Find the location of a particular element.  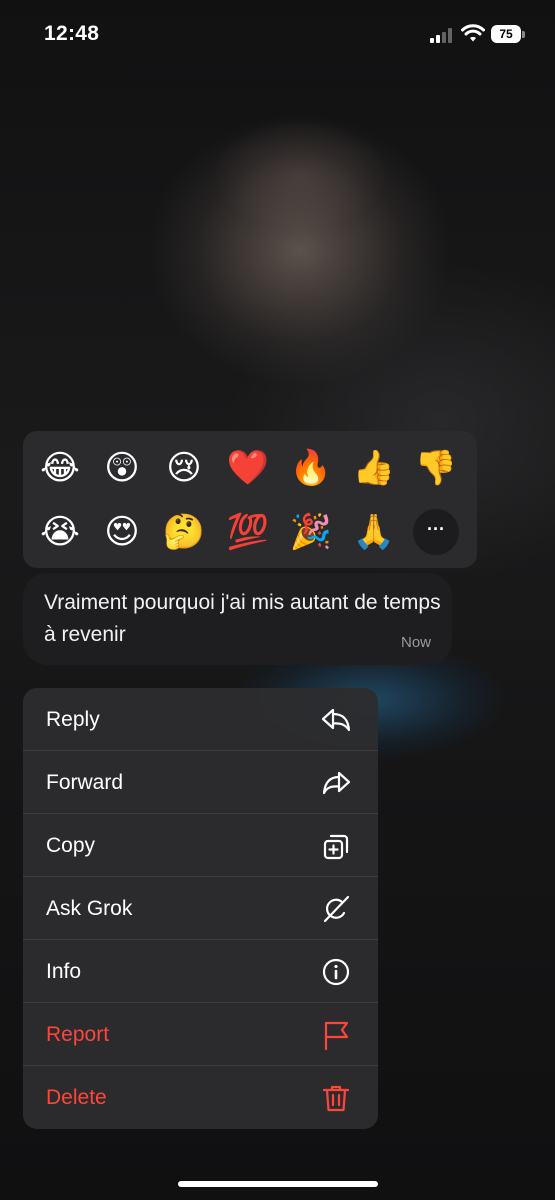

reaction-thumbs-up: 👍 is located at coordinates (374, 468).